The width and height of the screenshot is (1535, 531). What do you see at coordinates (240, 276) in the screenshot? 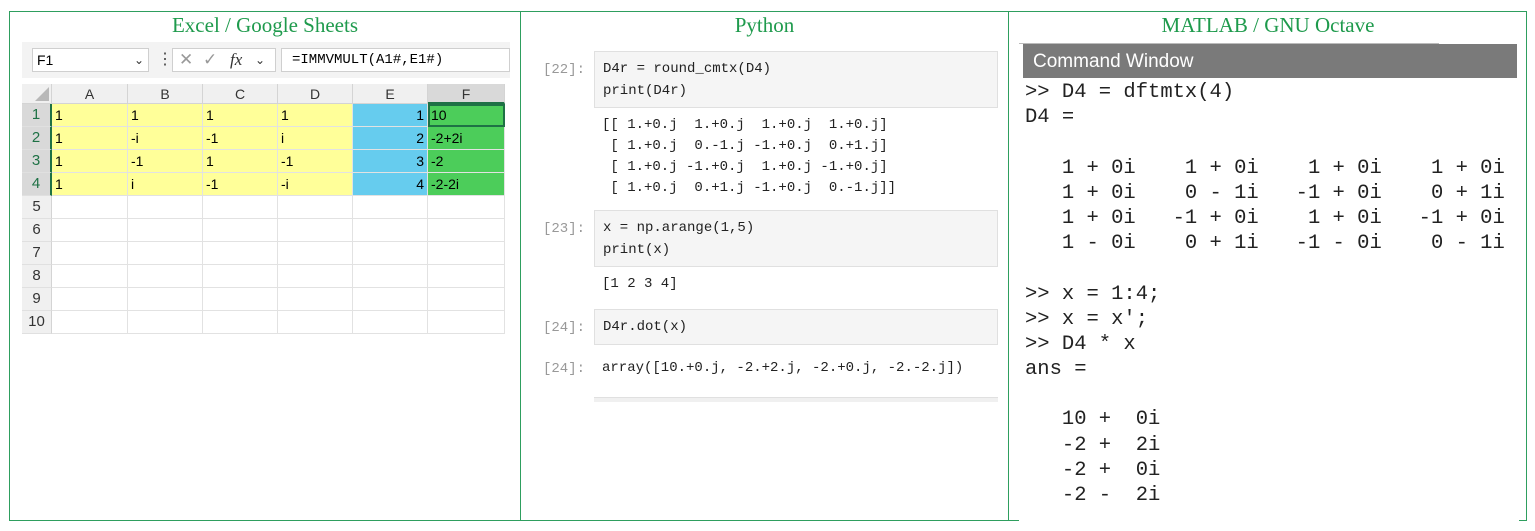
I see `cell-c8` at bounding box center [240, 276].